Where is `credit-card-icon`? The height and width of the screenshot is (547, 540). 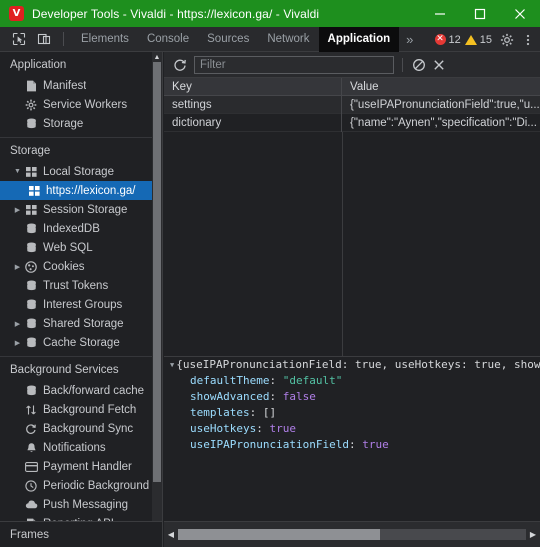 credit-card-icon is located at coordinates (31, 466).